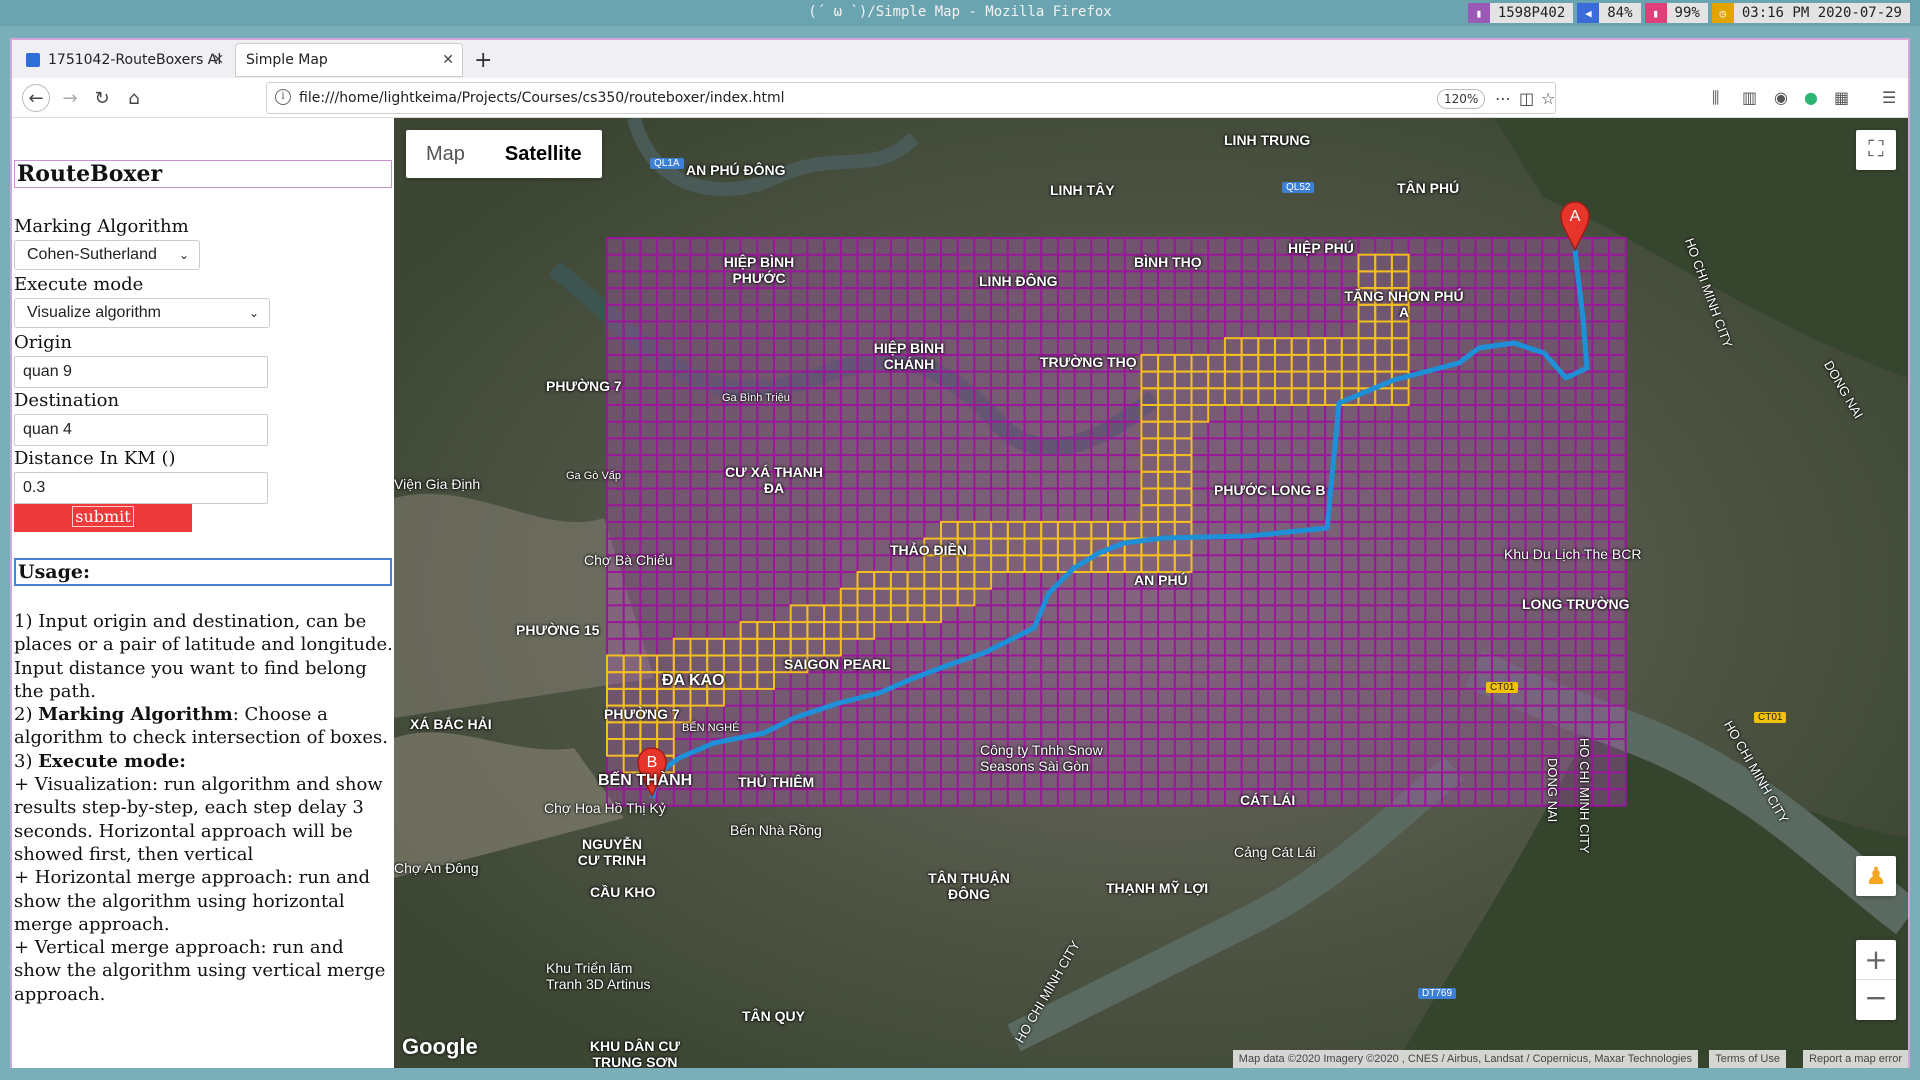 The height and width of the screenshot is (1080, 1920). What do you see at coordinates (102, 98) in the screenshot?
I see `reload-icon: ↻` at bounding box center [102, 98].